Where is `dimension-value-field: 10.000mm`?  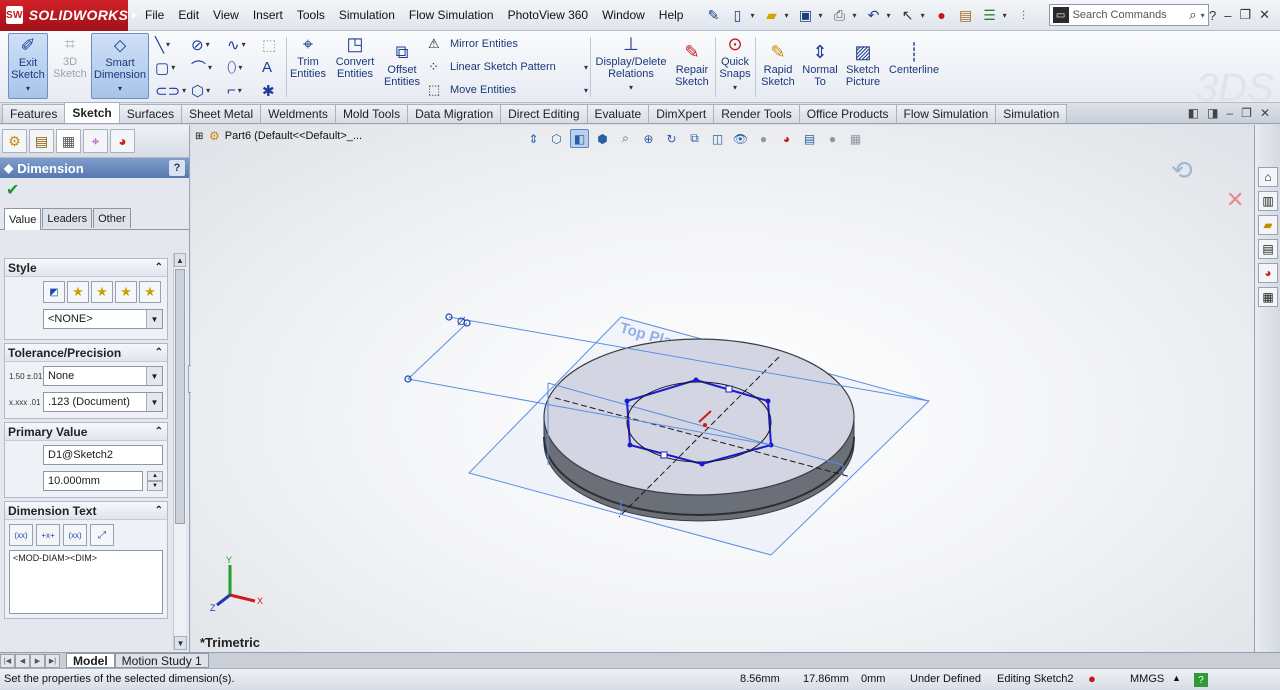 dimension-value-field: 10.000mm is located at coordinates (93, 481).